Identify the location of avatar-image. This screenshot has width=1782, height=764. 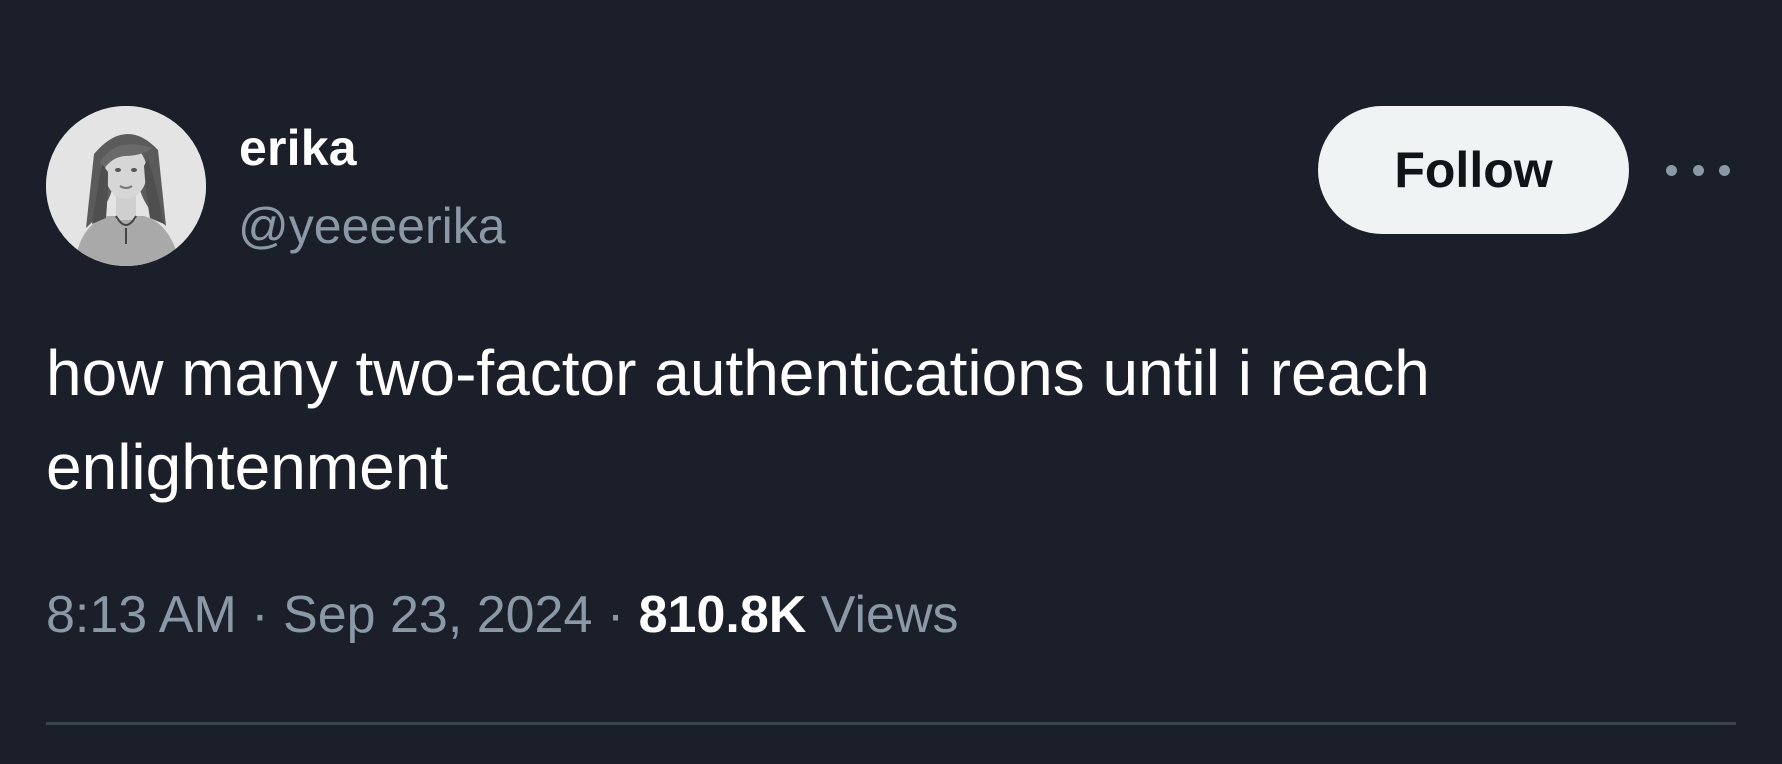
(126, 186).